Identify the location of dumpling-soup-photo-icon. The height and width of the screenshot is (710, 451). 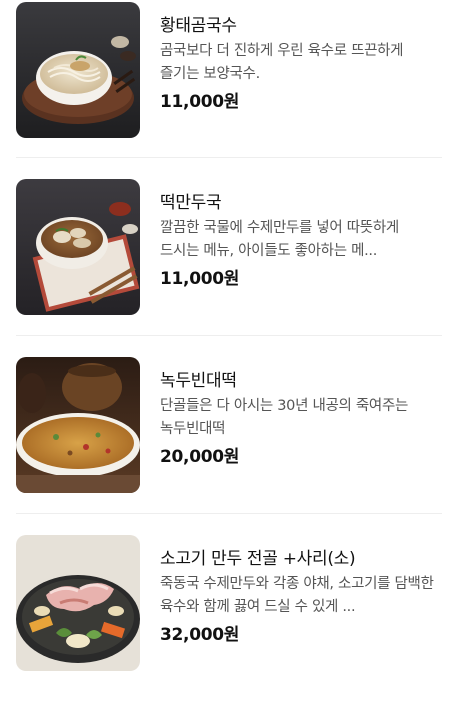
(78, 247).